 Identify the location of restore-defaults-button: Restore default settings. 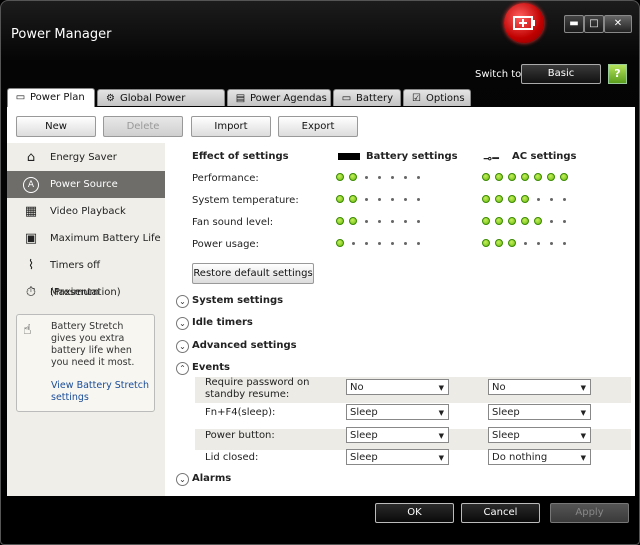
(253, 273).